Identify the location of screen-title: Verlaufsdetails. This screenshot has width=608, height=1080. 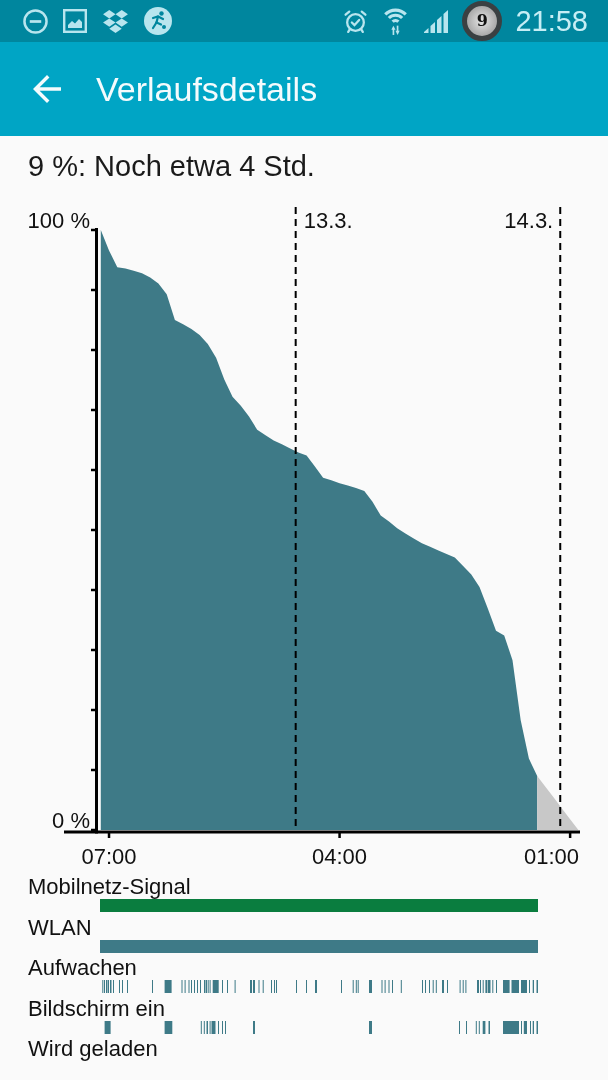
(207, 89).